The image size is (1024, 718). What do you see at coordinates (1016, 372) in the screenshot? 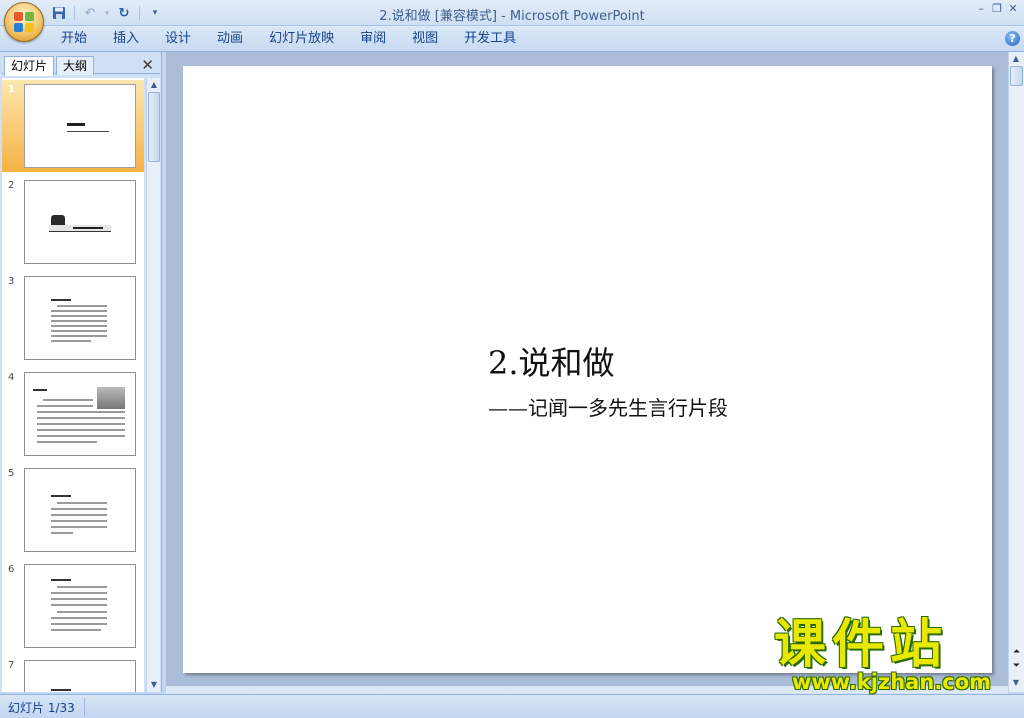
I see `slide-scrollbar: ▲ ⏶ ⏷ ▼` at bounding box center [1016, 372].